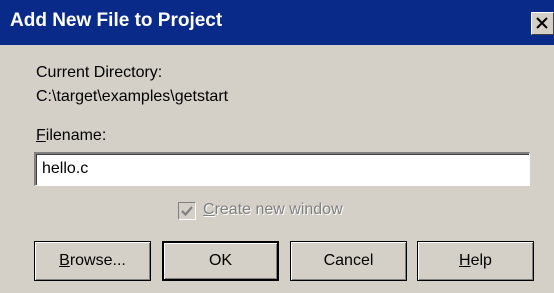 This screenshot has width=554, height=293. What do you see at coordinates (282, 169) in the screenshot?
I see `filename-input: hello.c` at bounding box center [282, 169].